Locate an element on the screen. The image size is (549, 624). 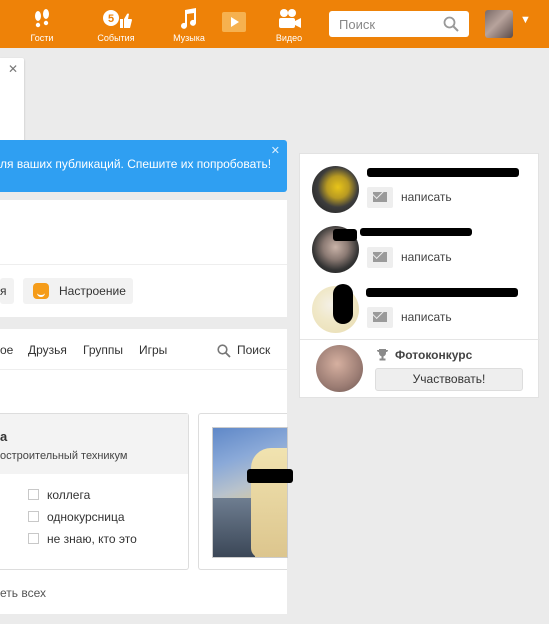
notification-popup: ✕ is located at coordinates (12, 100).